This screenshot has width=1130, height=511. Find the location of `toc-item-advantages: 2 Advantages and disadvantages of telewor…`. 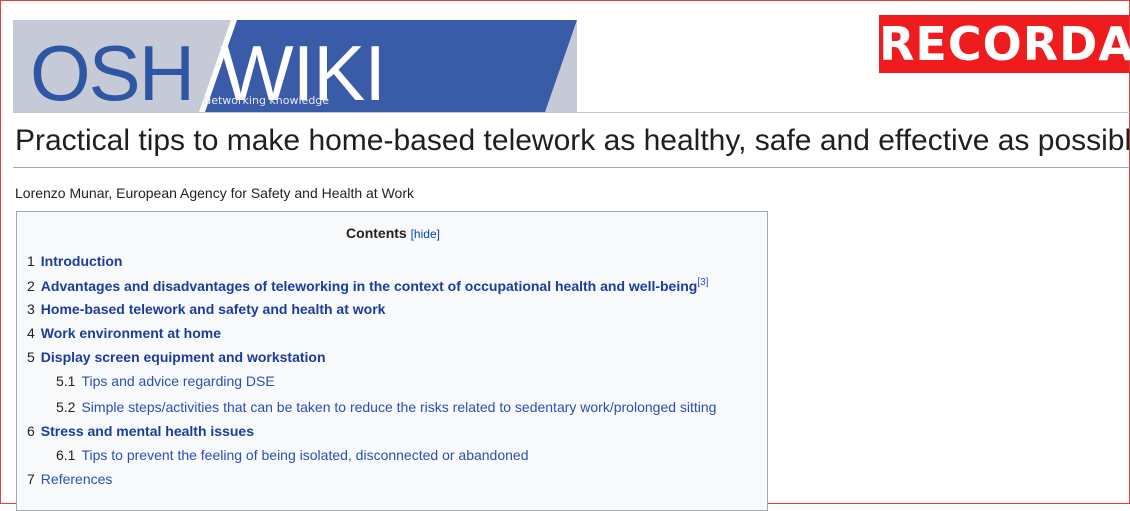

toc-item-advantages: 2 Advantages and disadvantages of telewor… is located at coordinates (367, 285).